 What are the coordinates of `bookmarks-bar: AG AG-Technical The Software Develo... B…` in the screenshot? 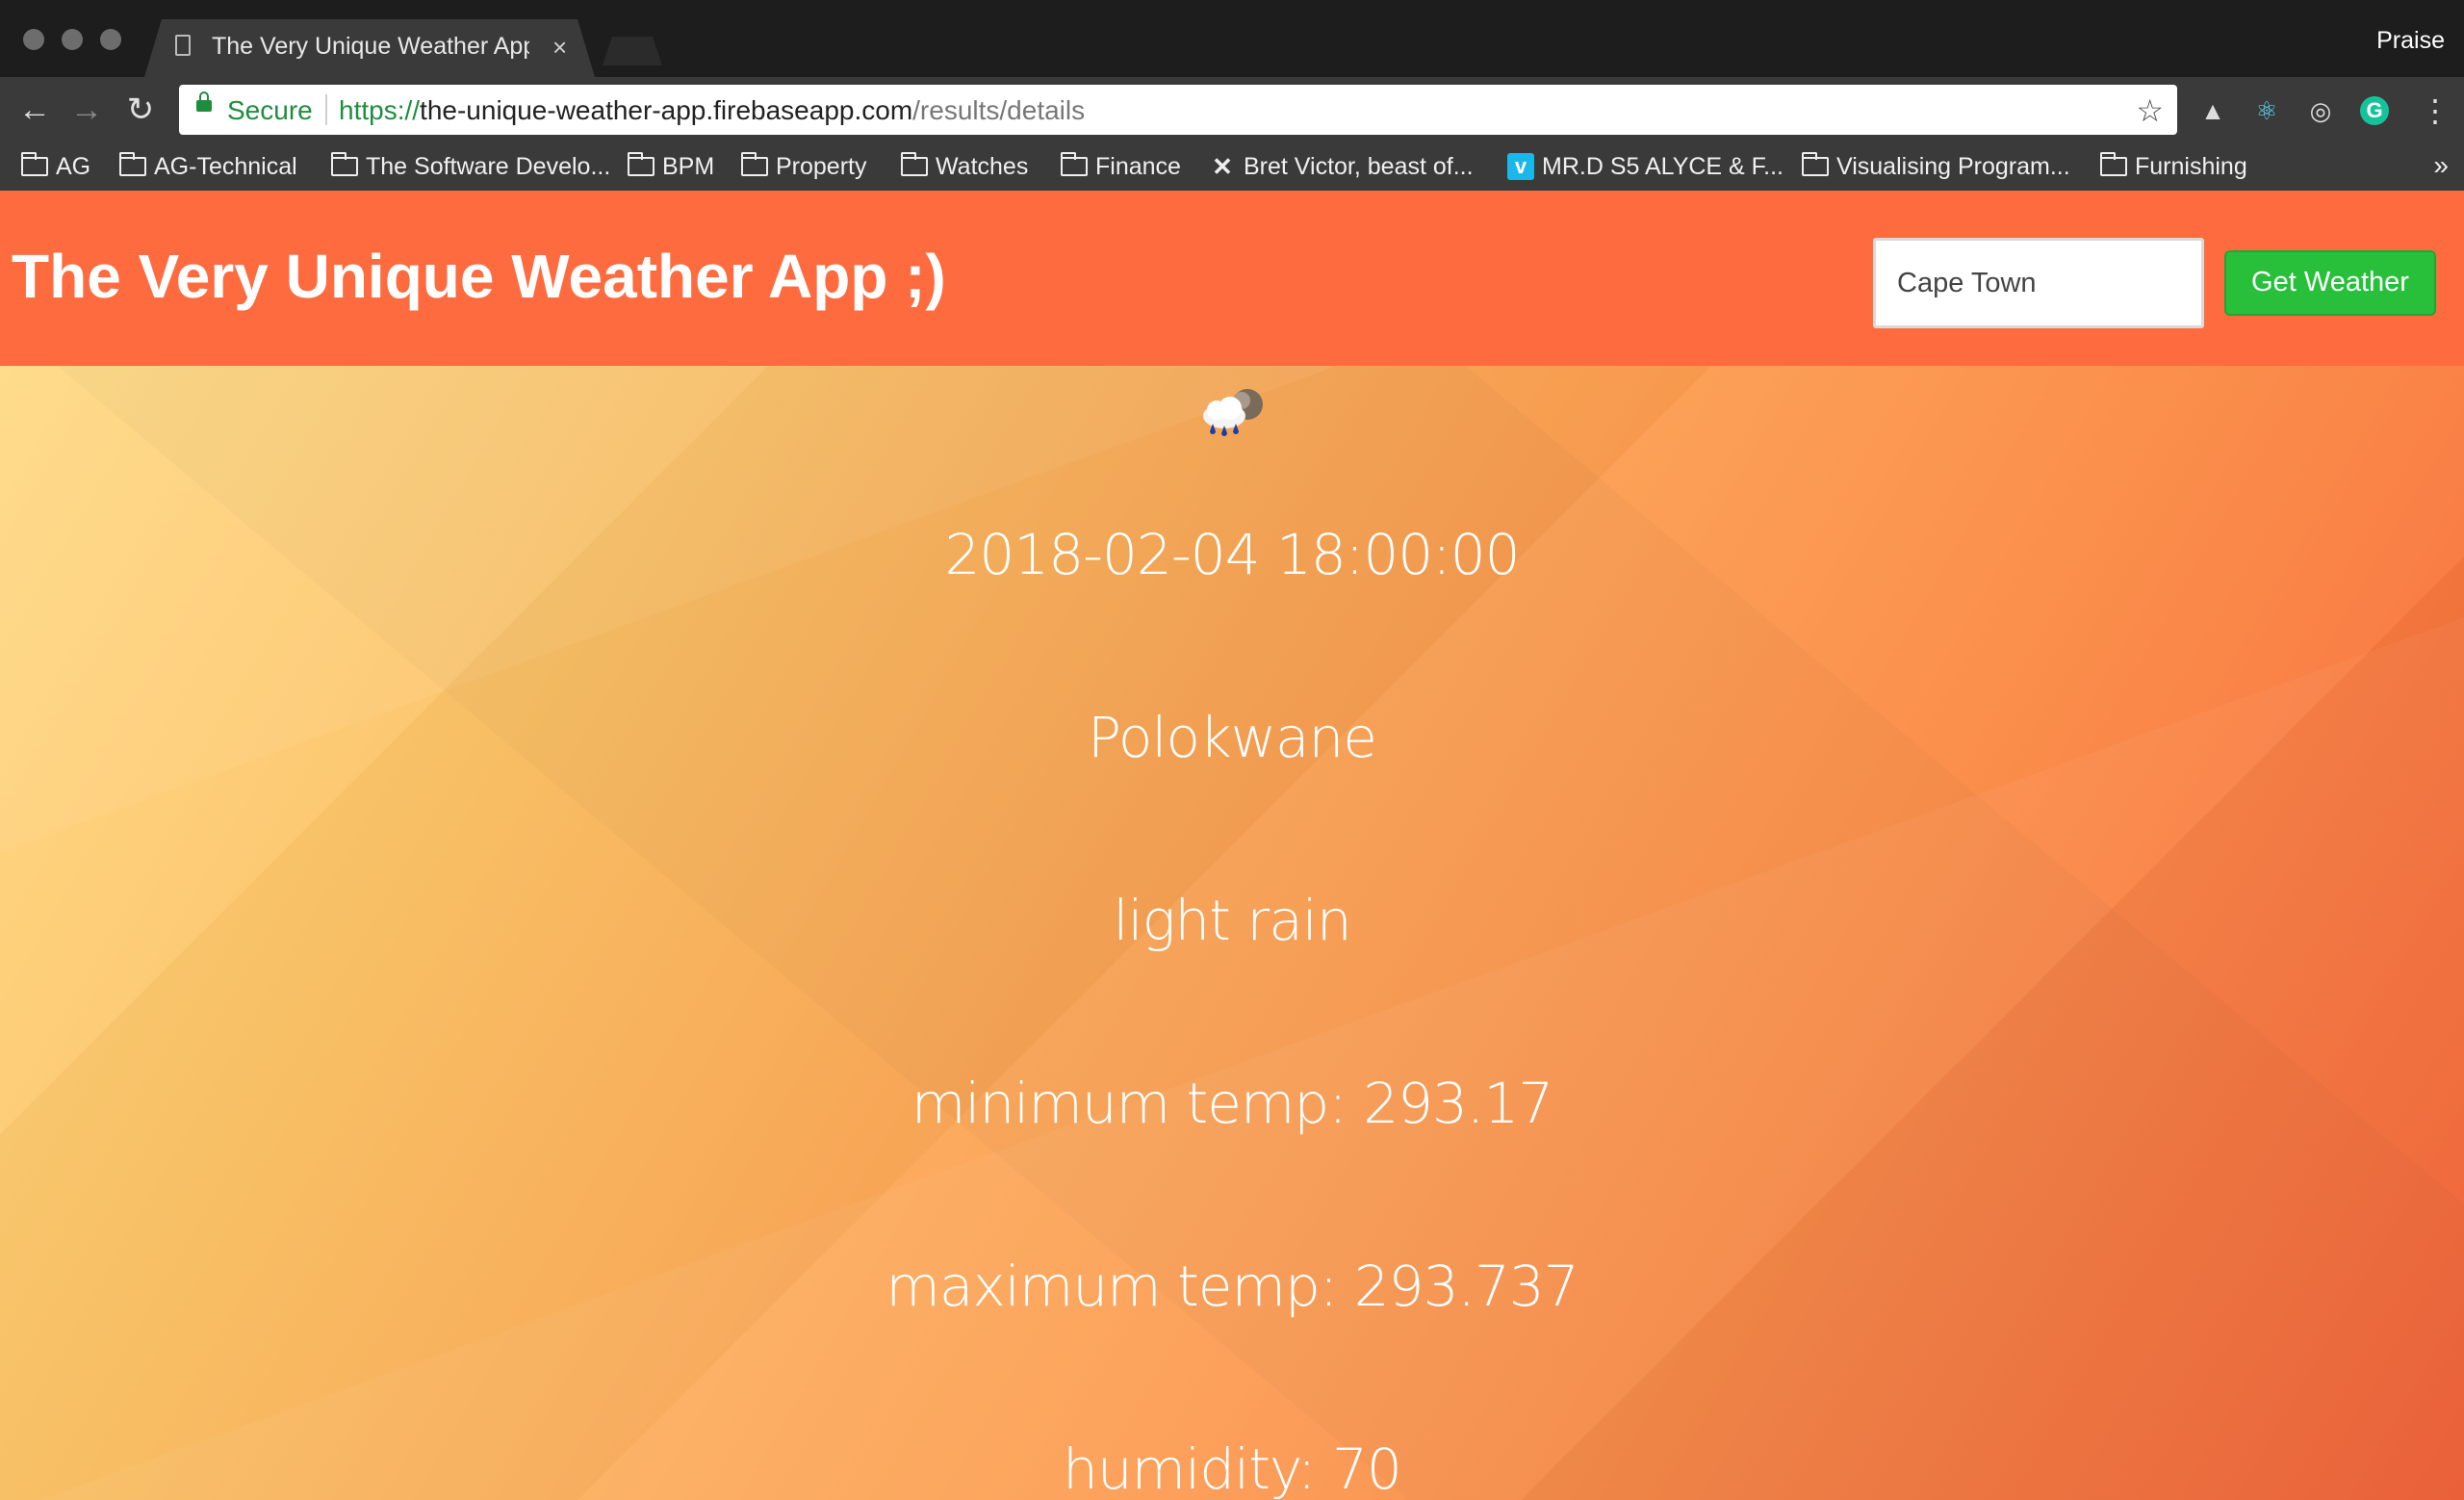 It's located at (1232, 167).